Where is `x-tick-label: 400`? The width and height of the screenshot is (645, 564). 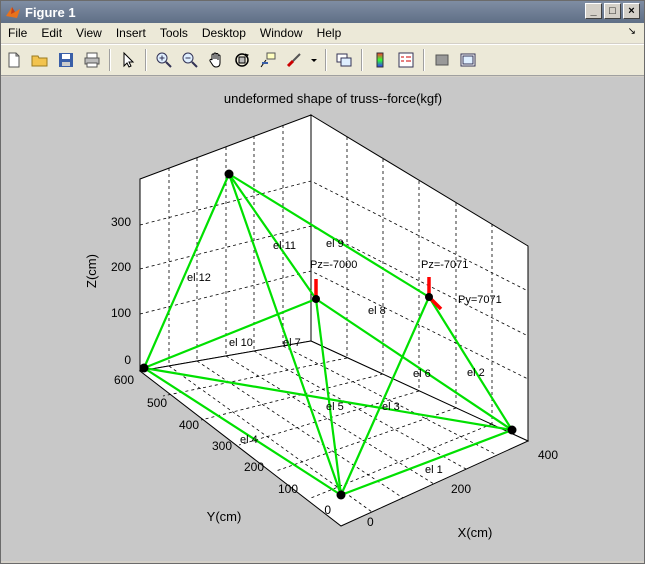
x-tick-label: 400 is located at coordinates (548, 455).